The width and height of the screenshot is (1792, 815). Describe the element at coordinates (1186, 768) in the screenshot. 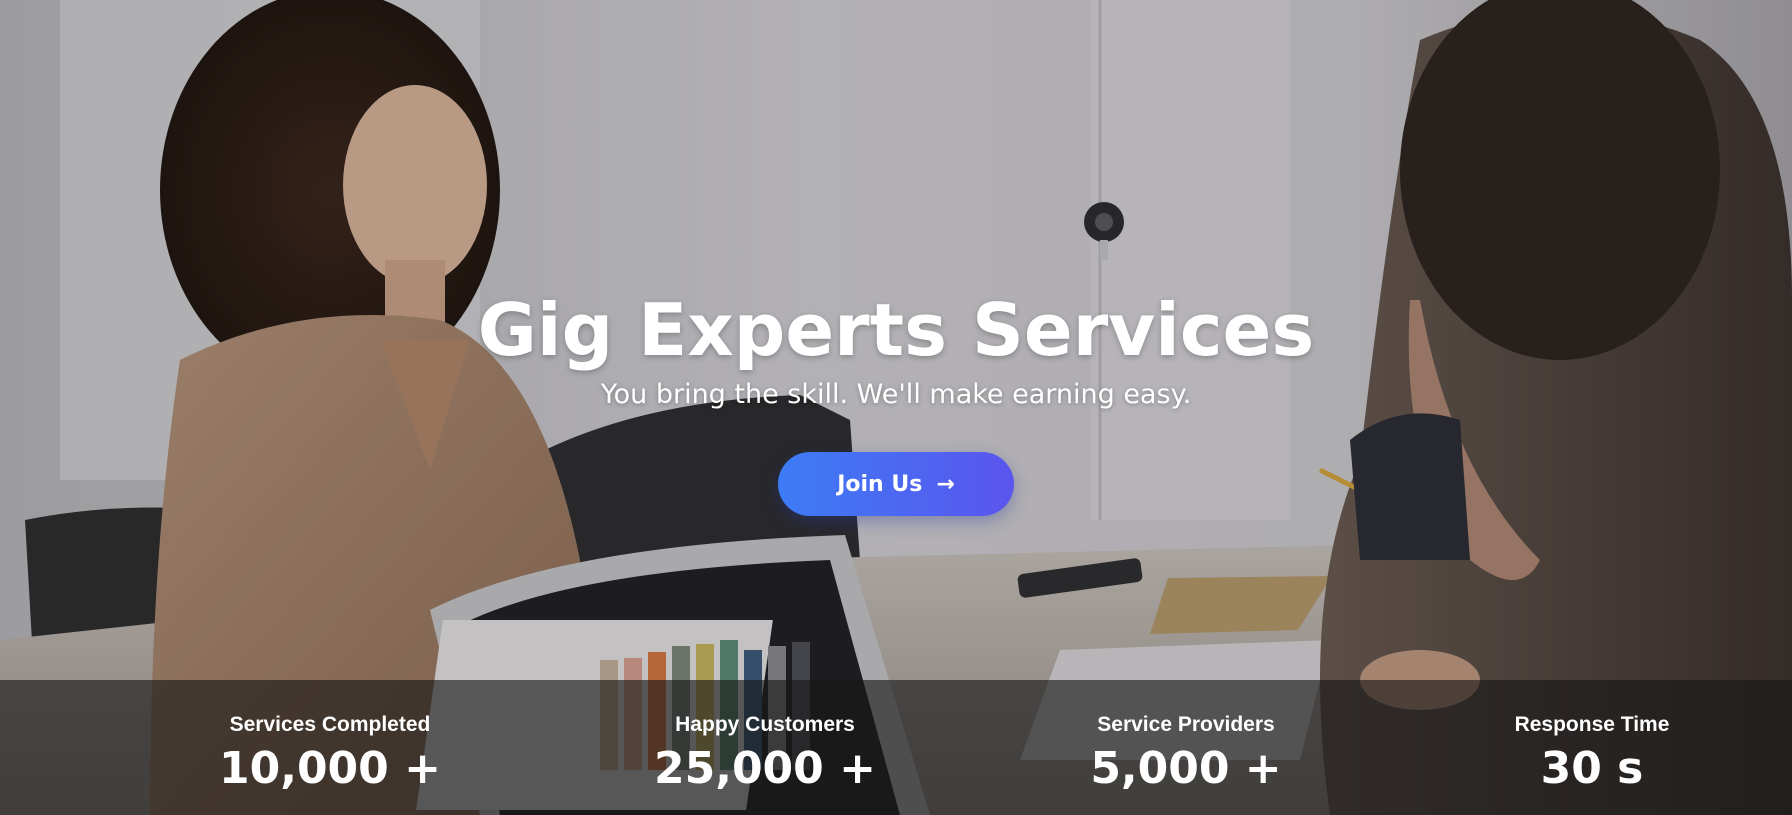

I see `stat-value: 5,000 +` at that location.